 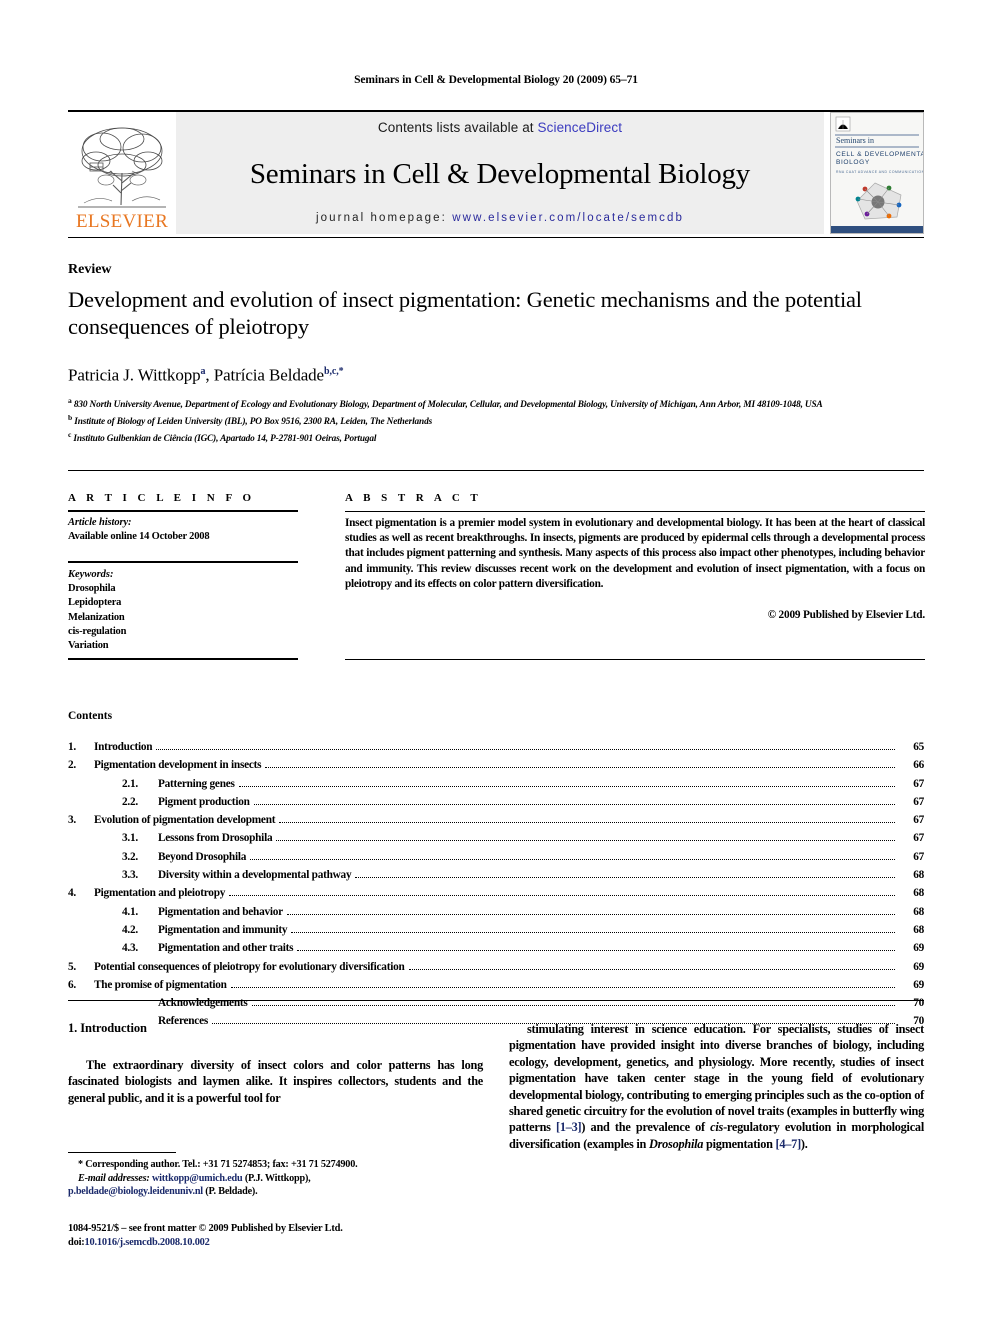 I want to click on toc-row: 3.2. Beyond Drosophila 67, so click(x=496, y=857).